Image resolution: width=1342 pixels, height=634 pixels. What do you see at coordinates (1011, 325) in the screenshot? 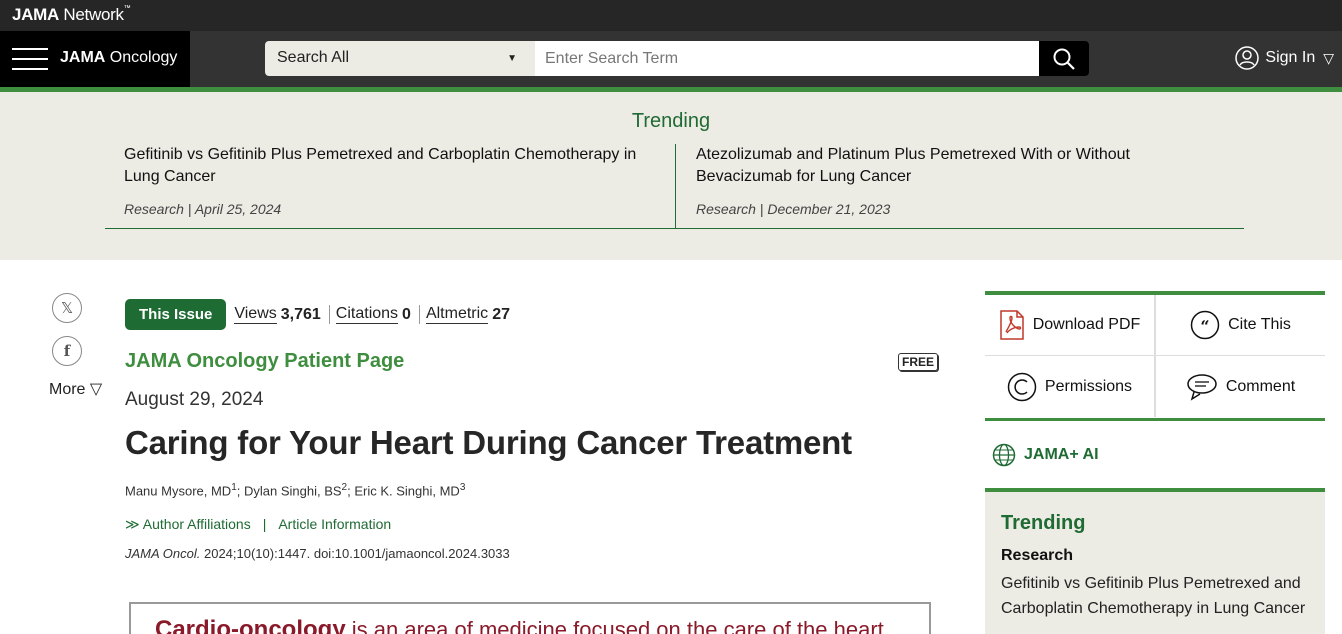
I see `pdf-icon` at bounding box center [1011, 325].